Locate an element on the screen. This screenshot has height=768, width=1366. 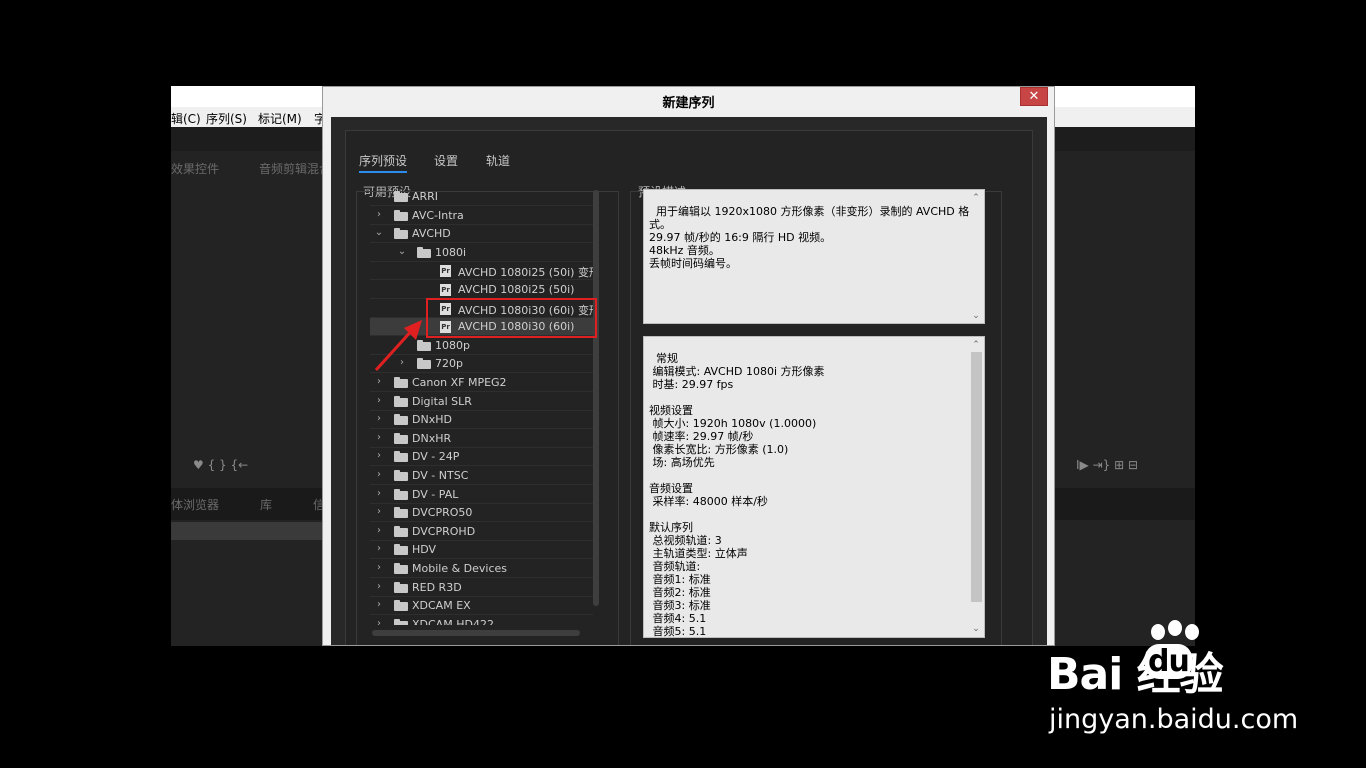
panel-media-browser: 体浏览器 is located at coordinates (195, 504).